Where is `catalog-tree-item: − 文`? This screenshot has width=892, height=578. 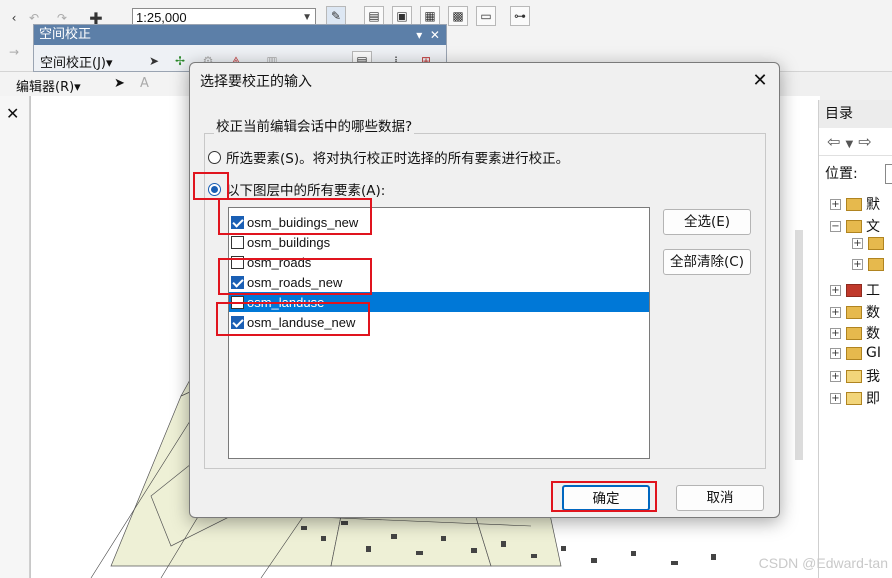 catalog-tree-item: − 文 is located at coordinates (855, 226).